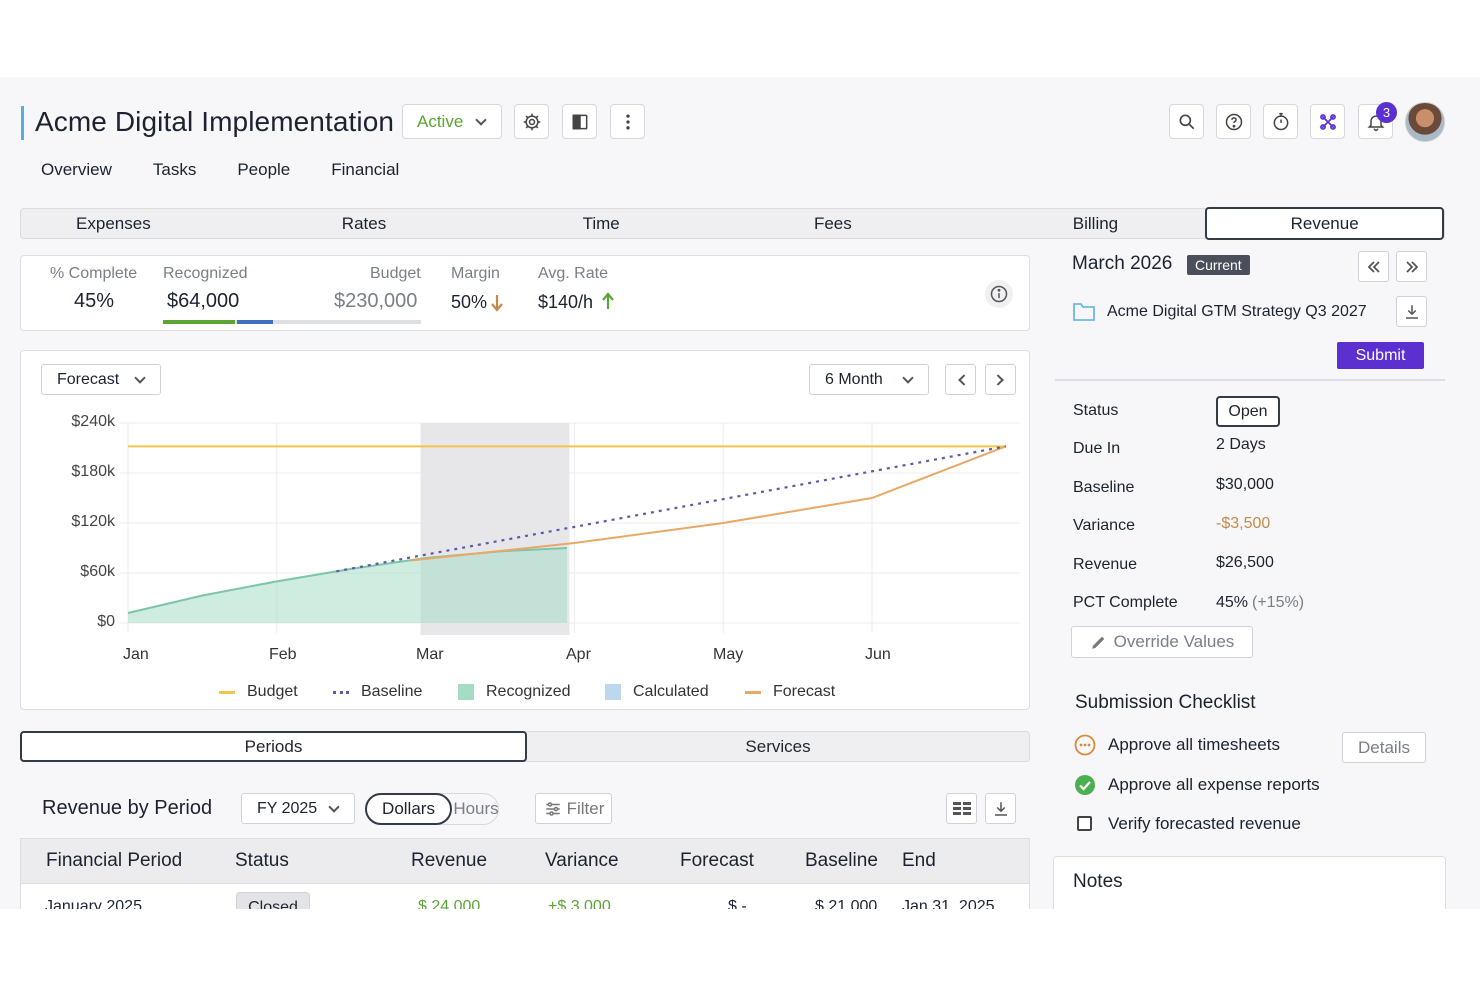 The image size is (1480, 987). I want to click on column-header: Status, so click(262, 861).